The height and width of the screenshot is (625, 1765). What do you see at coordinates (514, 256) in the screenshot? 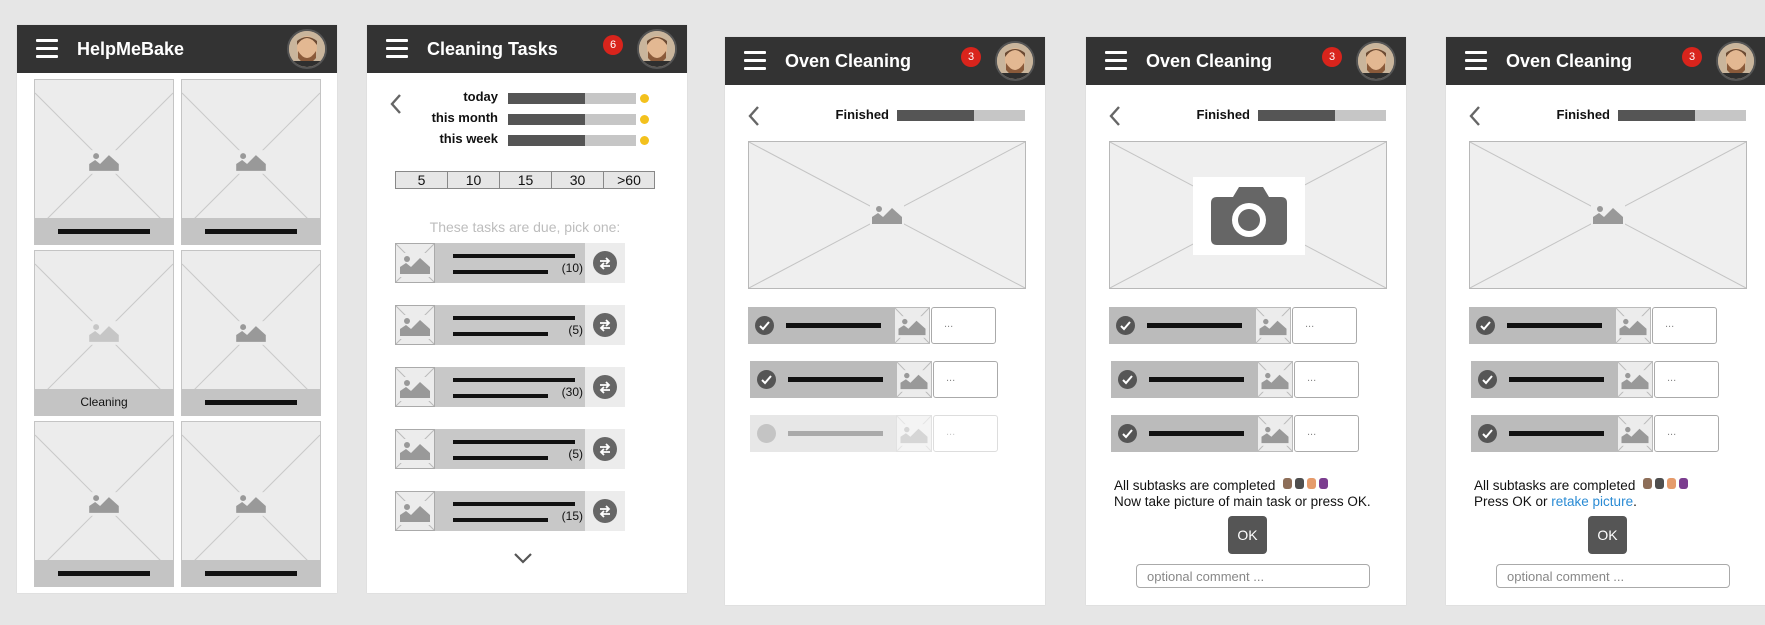
I see `task-title-placeholder` at bounding box center [514, 256].